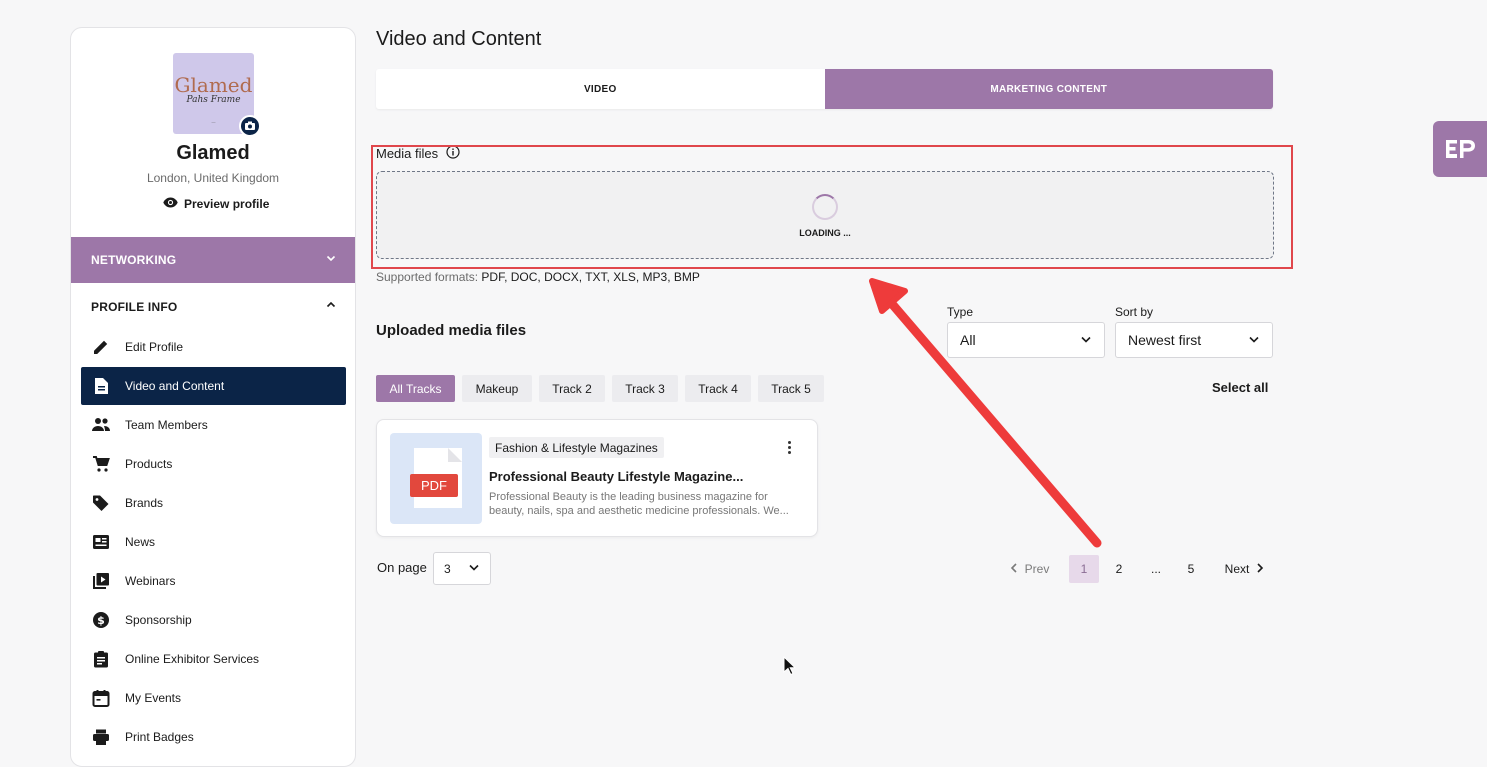  What do you see at coordinates (175, 386) in the screenshot?
I see `sidebar-item-label: Video and Content` at bounding box center [175, 386].